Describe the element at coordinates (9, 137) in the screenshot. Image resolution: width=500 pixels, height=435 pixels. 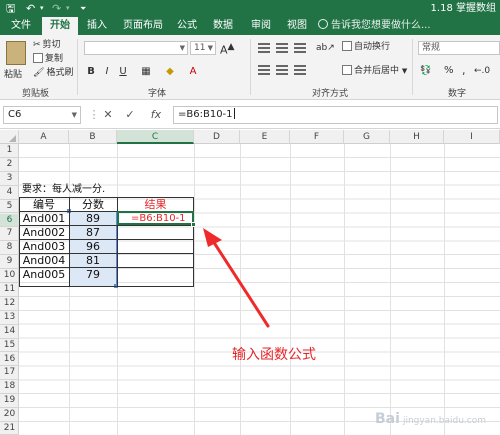
I see `select-all-button` at that location.